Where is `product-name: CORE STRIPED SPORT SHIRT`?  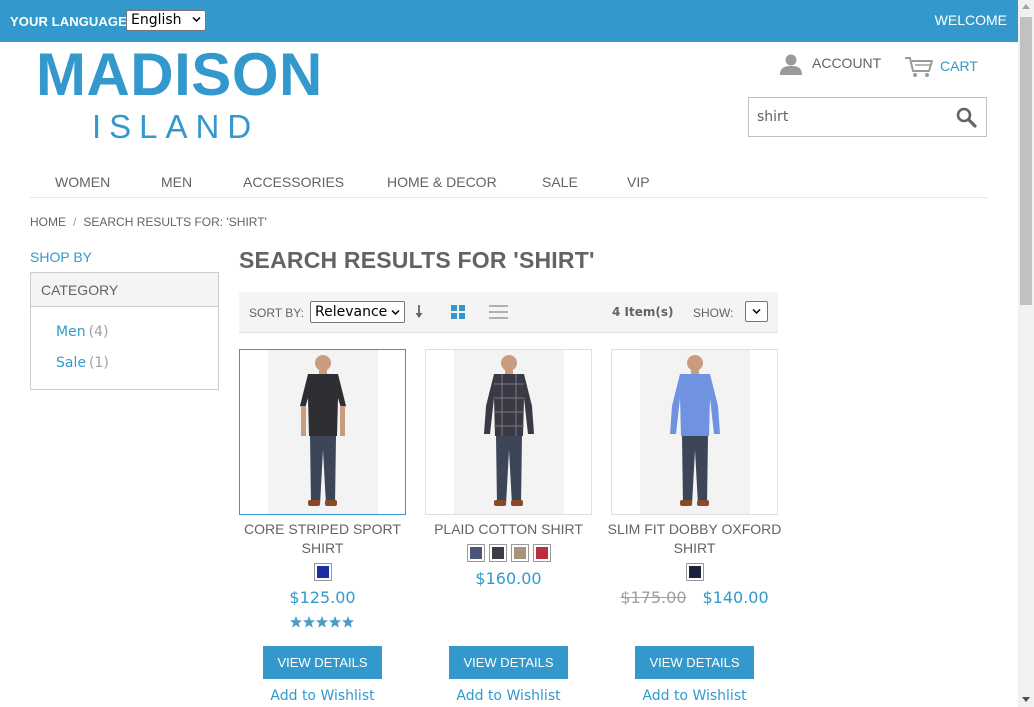 product-name: CORE STRIPED SPORT SHIRT is located at coordinates (322, 539).